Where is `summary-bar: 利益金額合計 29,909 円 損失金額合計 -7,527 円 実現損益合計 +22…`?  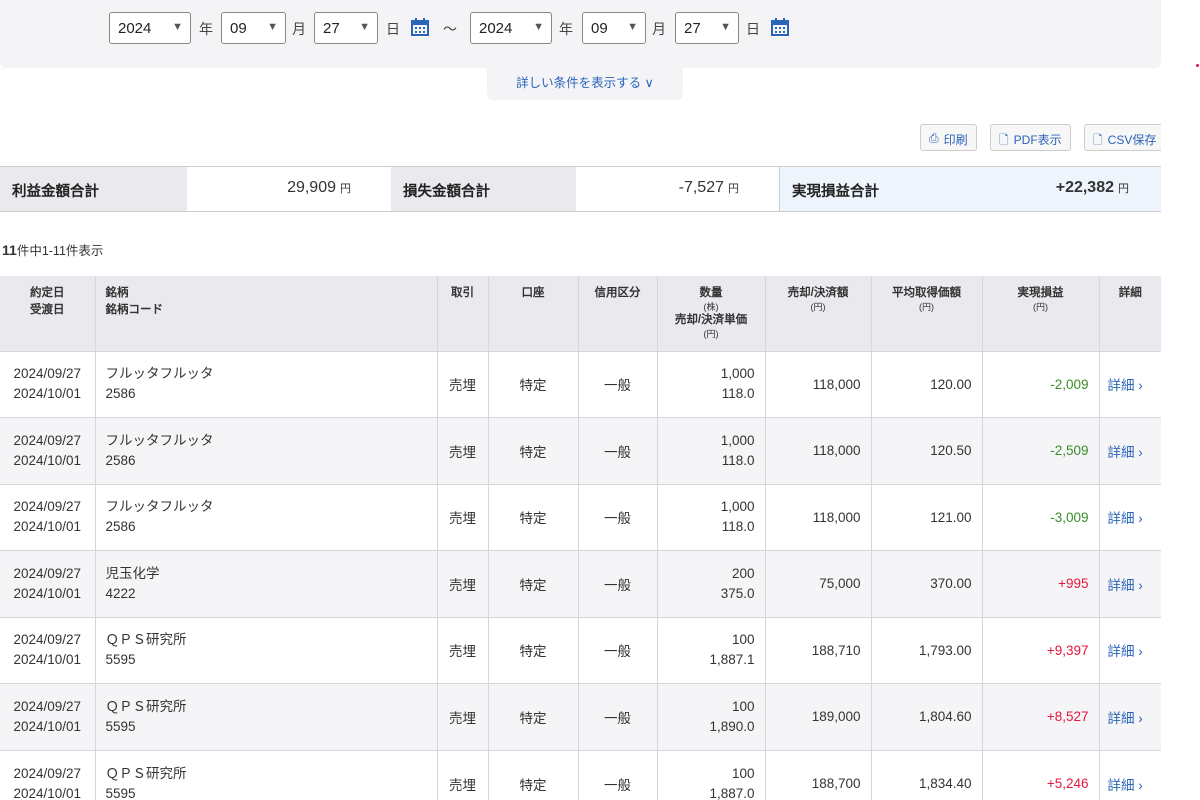 summary-bar: 利益金額合計 29,909 円 損失金額合計 -7,527 円 実現損益合計 +22… is located at coordinates (580, 189).